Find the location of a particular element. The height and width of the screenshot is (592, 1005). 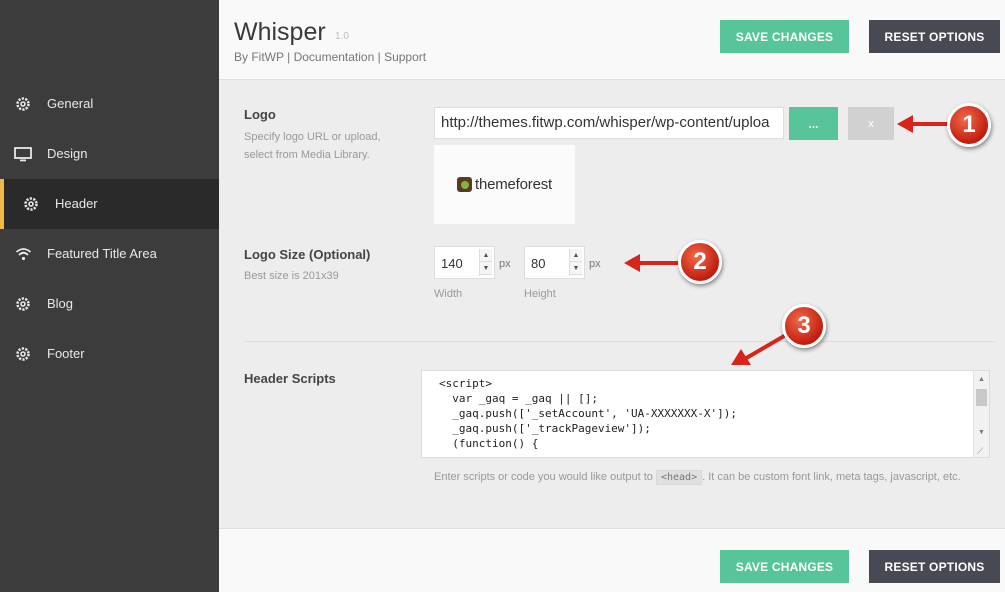

sidebar-item-header: Header is located at coordinates (109, 204).